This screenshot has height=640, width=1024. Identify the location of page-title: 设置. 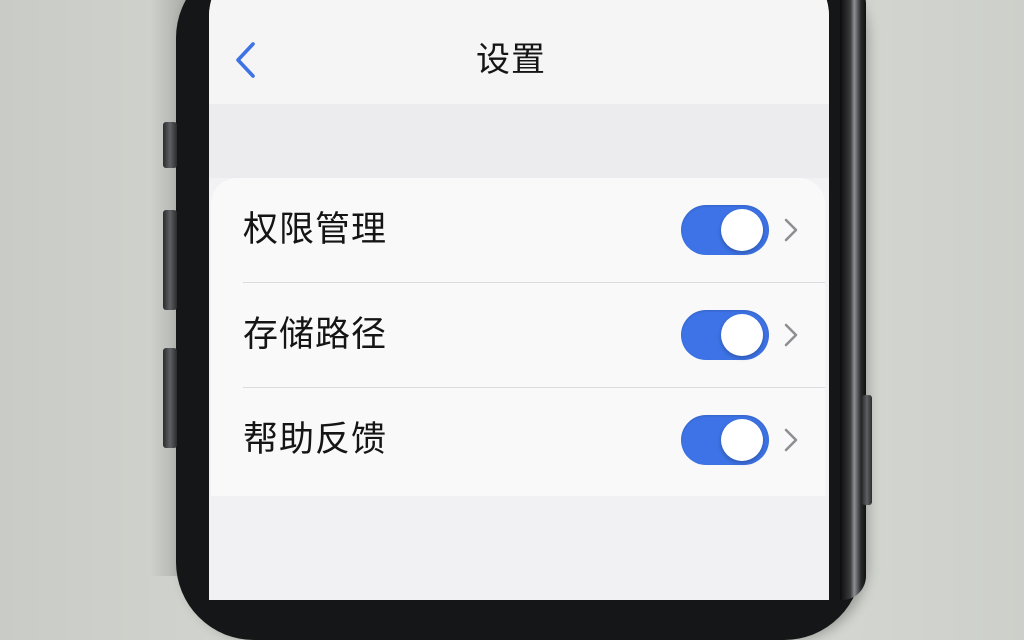
(511, 60).